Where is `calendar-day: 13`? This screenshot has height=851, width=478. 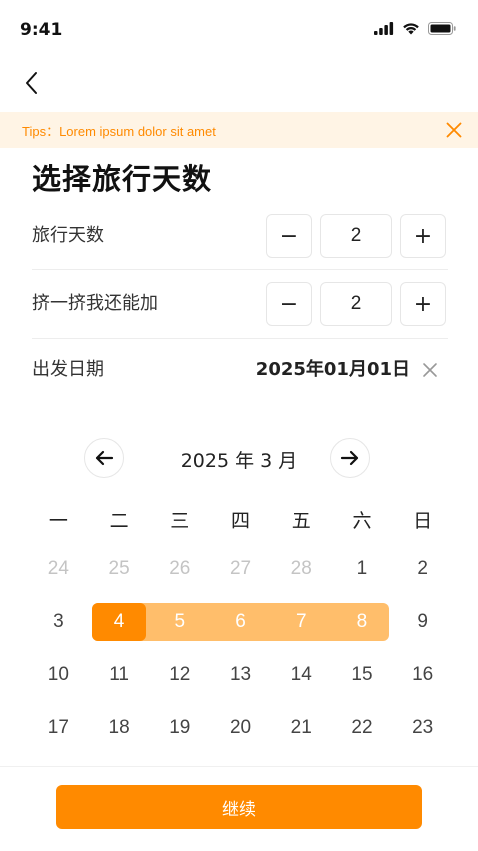
calendar-day: 13 is located at coordinates (240, 675).